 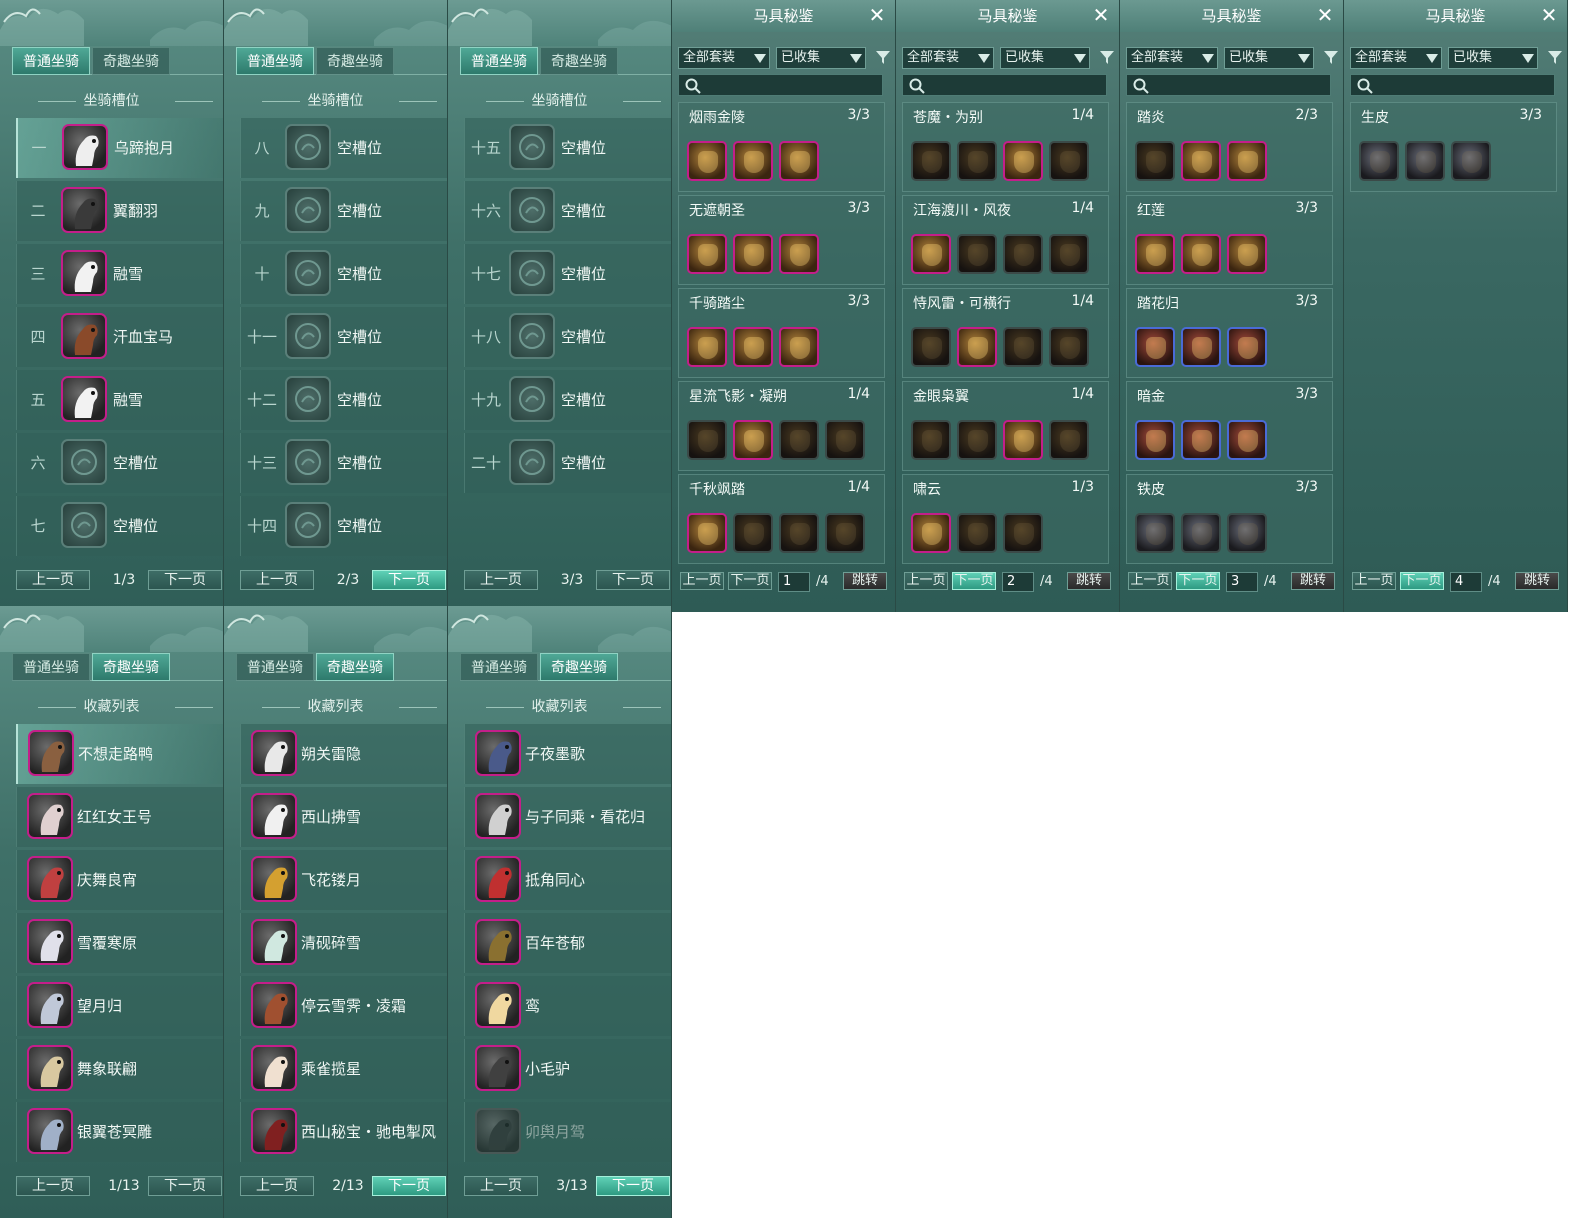 What do you see at coordinates (343, 943) in the screenshot?
I see `collection-row: 清砚碎雪` at bounding box center [343, 943].